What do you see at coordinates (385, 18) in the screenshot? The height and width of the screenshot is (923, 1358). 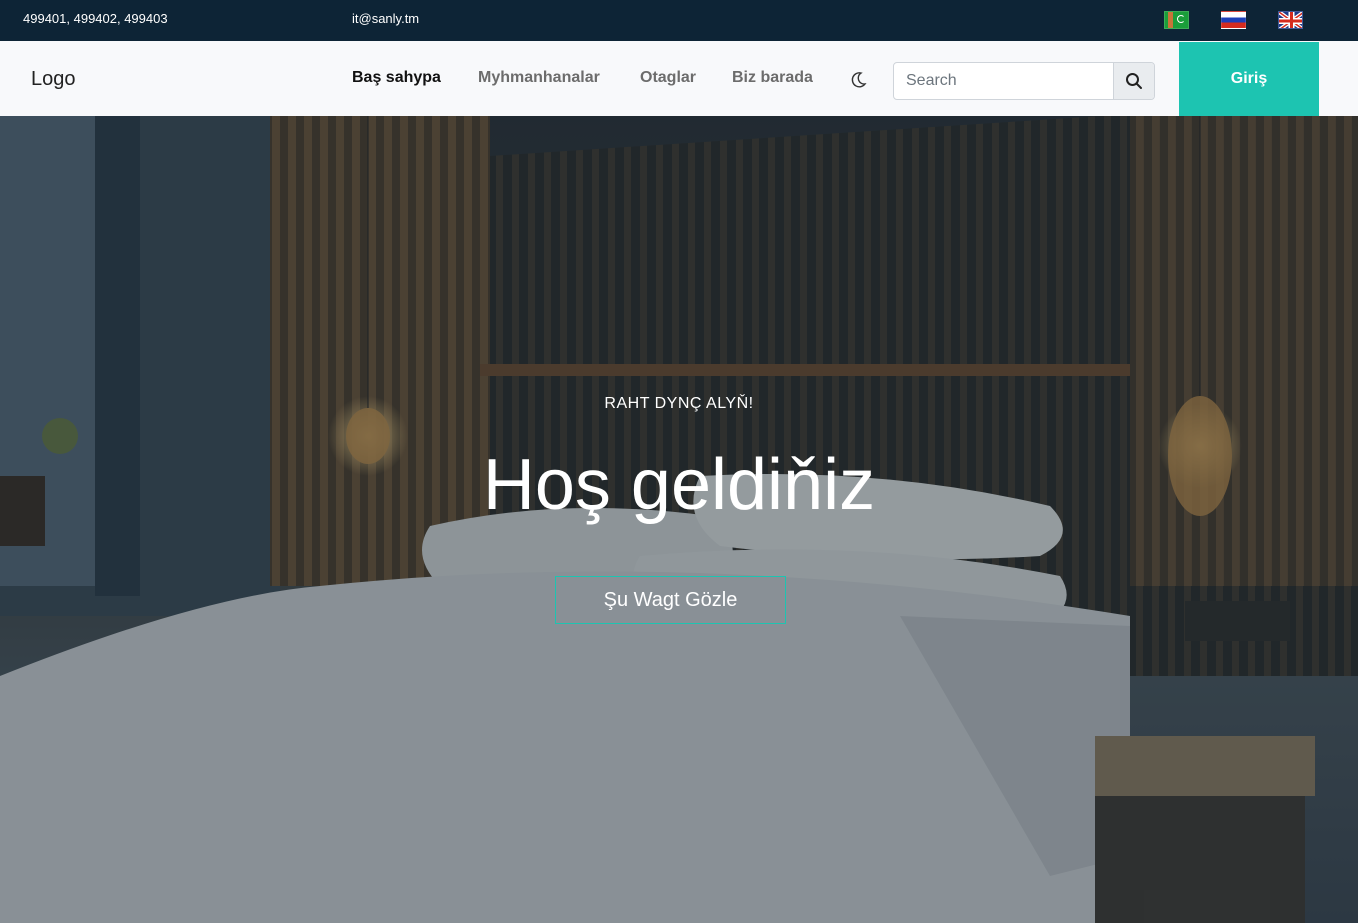 I see `email-link: it@sanly.tm` at bounding box center [385, 18].